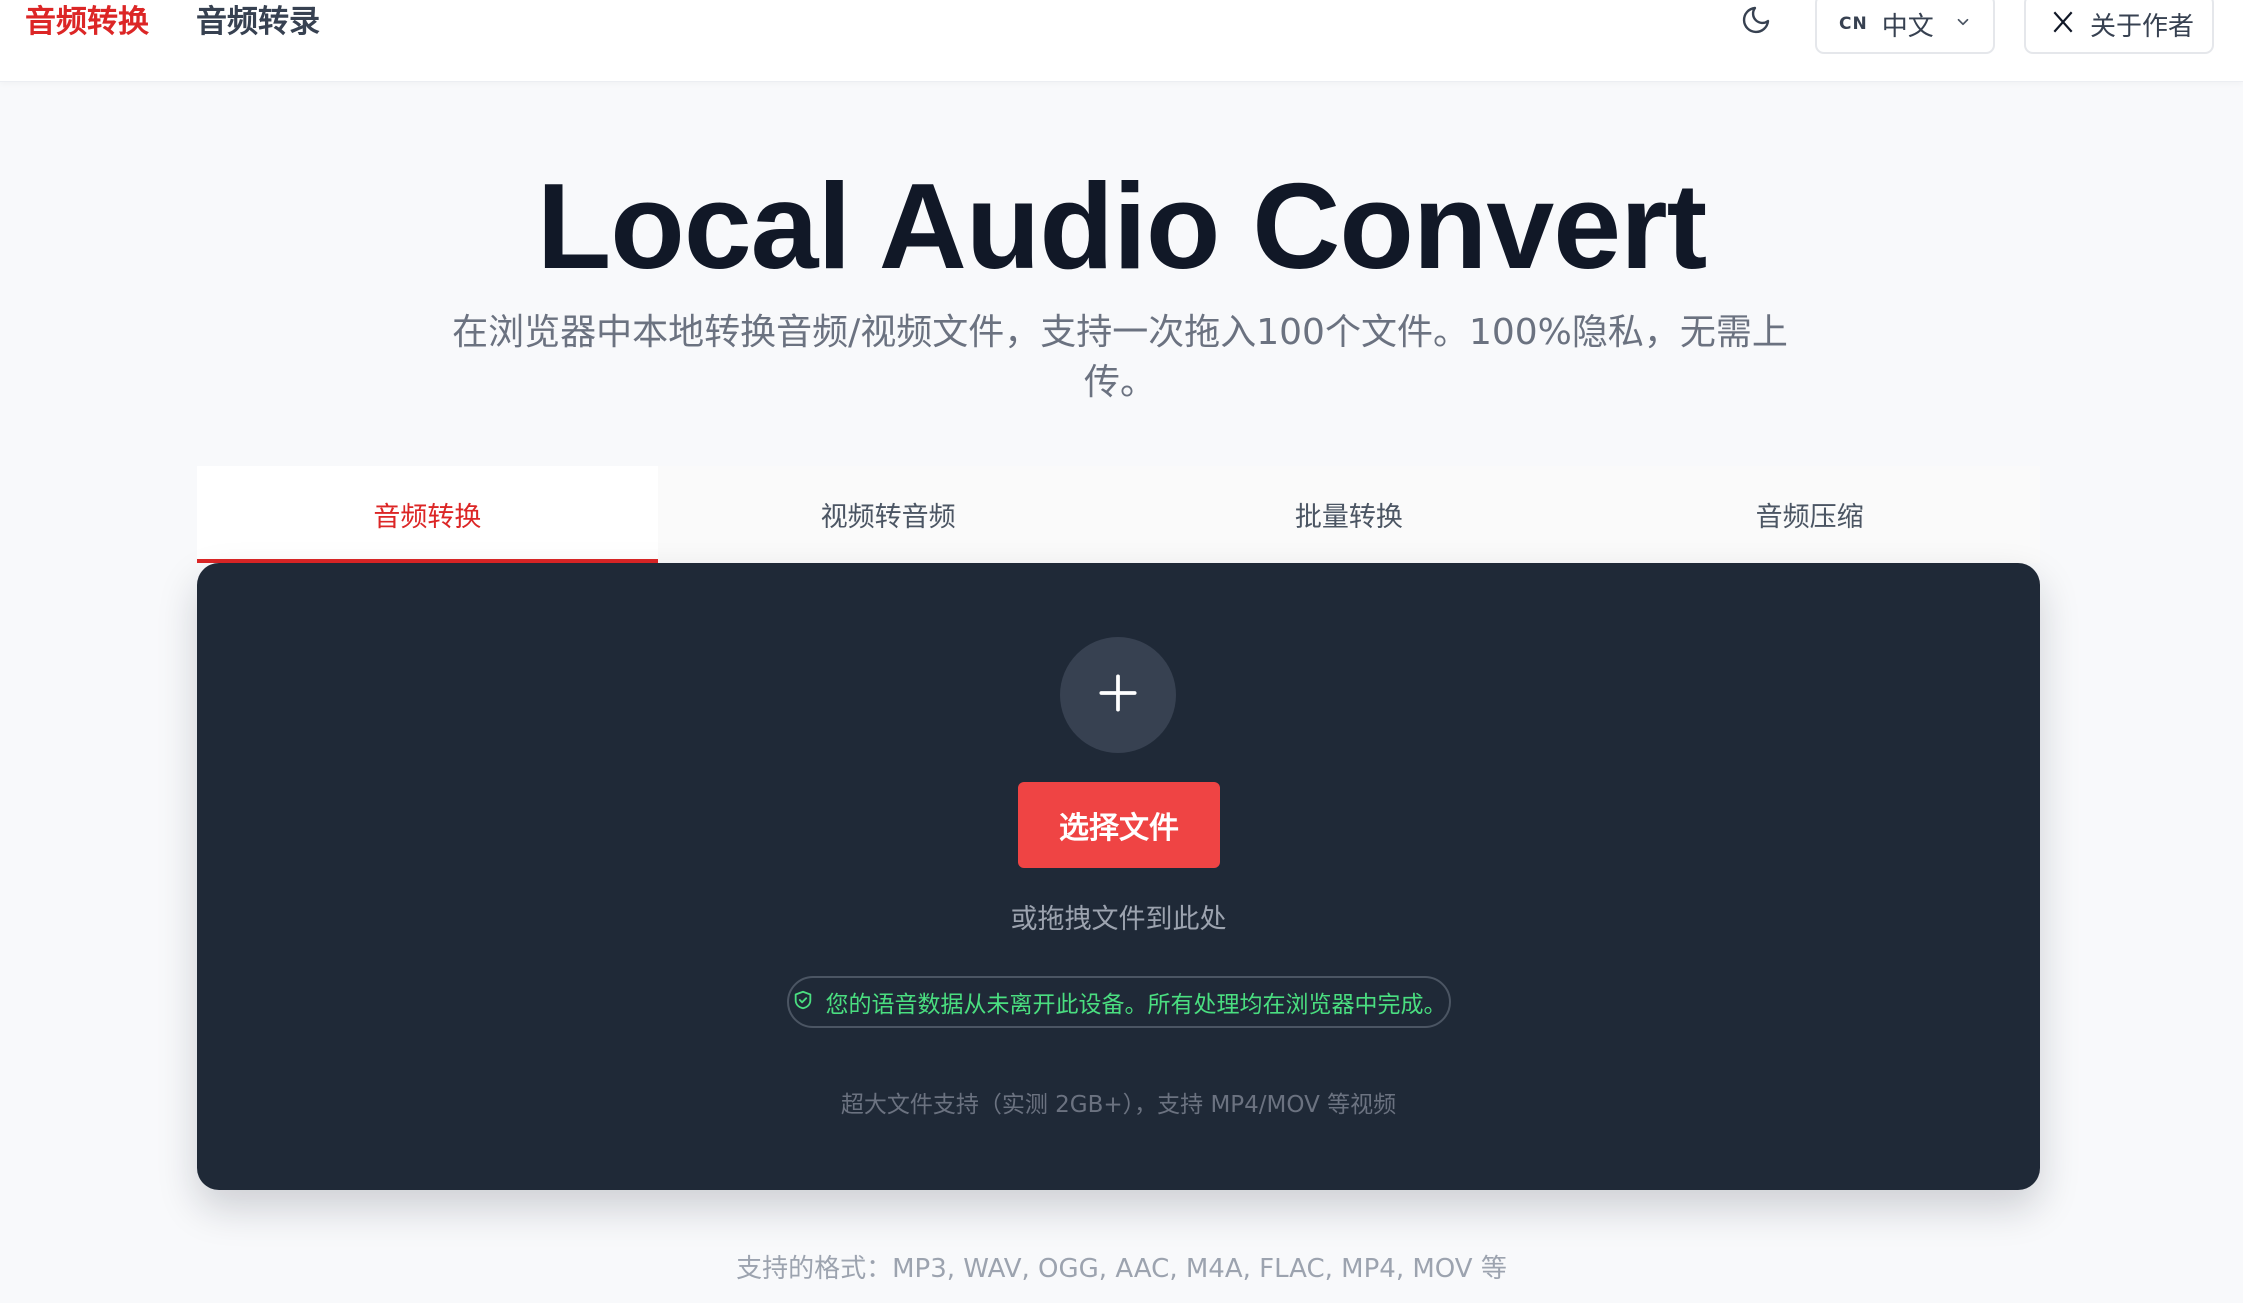 This screenshot has width=2243, height=1303. Describe the element at coordinates (1963, 24) in the screenshot. I see `chevron-down-icon` at that location.